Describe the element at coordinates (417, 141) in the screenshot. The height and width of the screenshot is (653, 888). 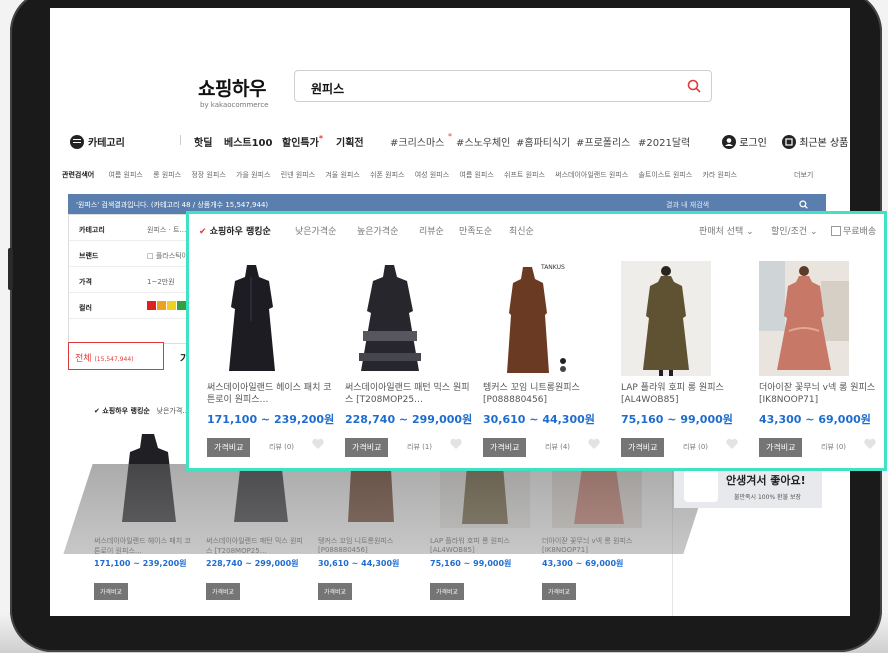
I see `nav-tag-christmas: #크리스마스` at that location.